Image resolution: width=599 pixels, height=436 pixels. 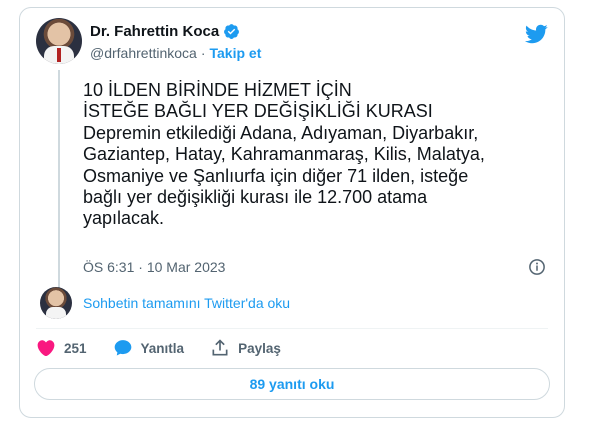 I want to click on follow-link: Takip et, so click(x=236, y=53).